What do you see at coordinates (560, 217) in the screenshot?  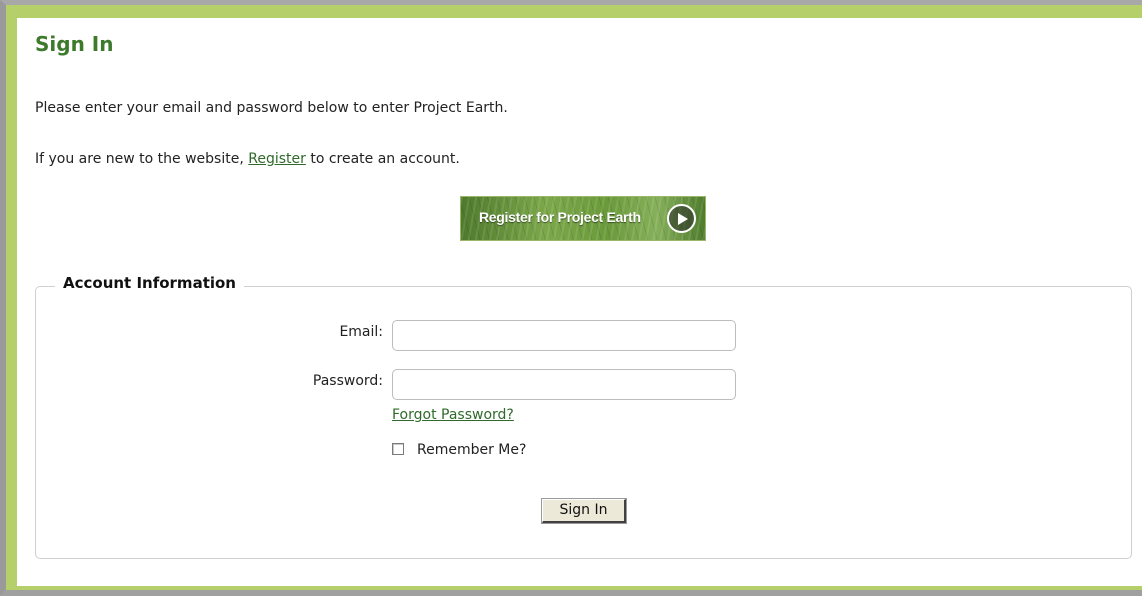 I see `register-button-label: Register for Project Earth` at bounding box center [560, 217].